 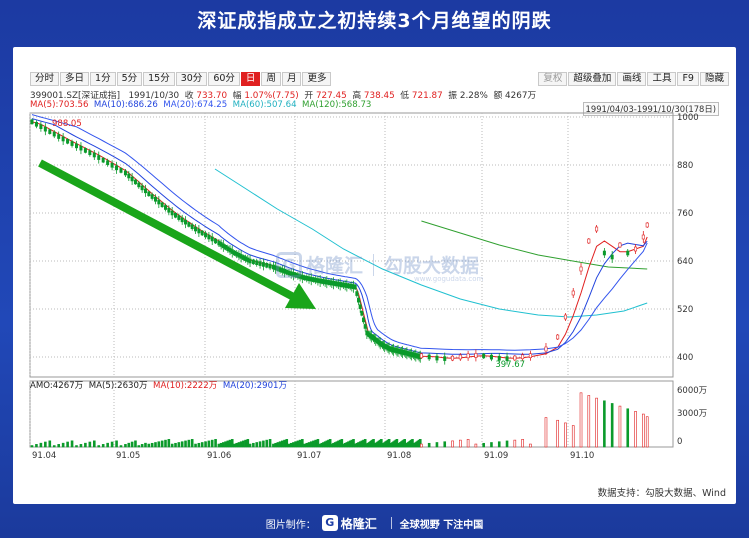 What do you see at coordinates (290, 525) in the screenshot?
I see `made-by-label: 图片制作：` at bounding box center [290, 525].